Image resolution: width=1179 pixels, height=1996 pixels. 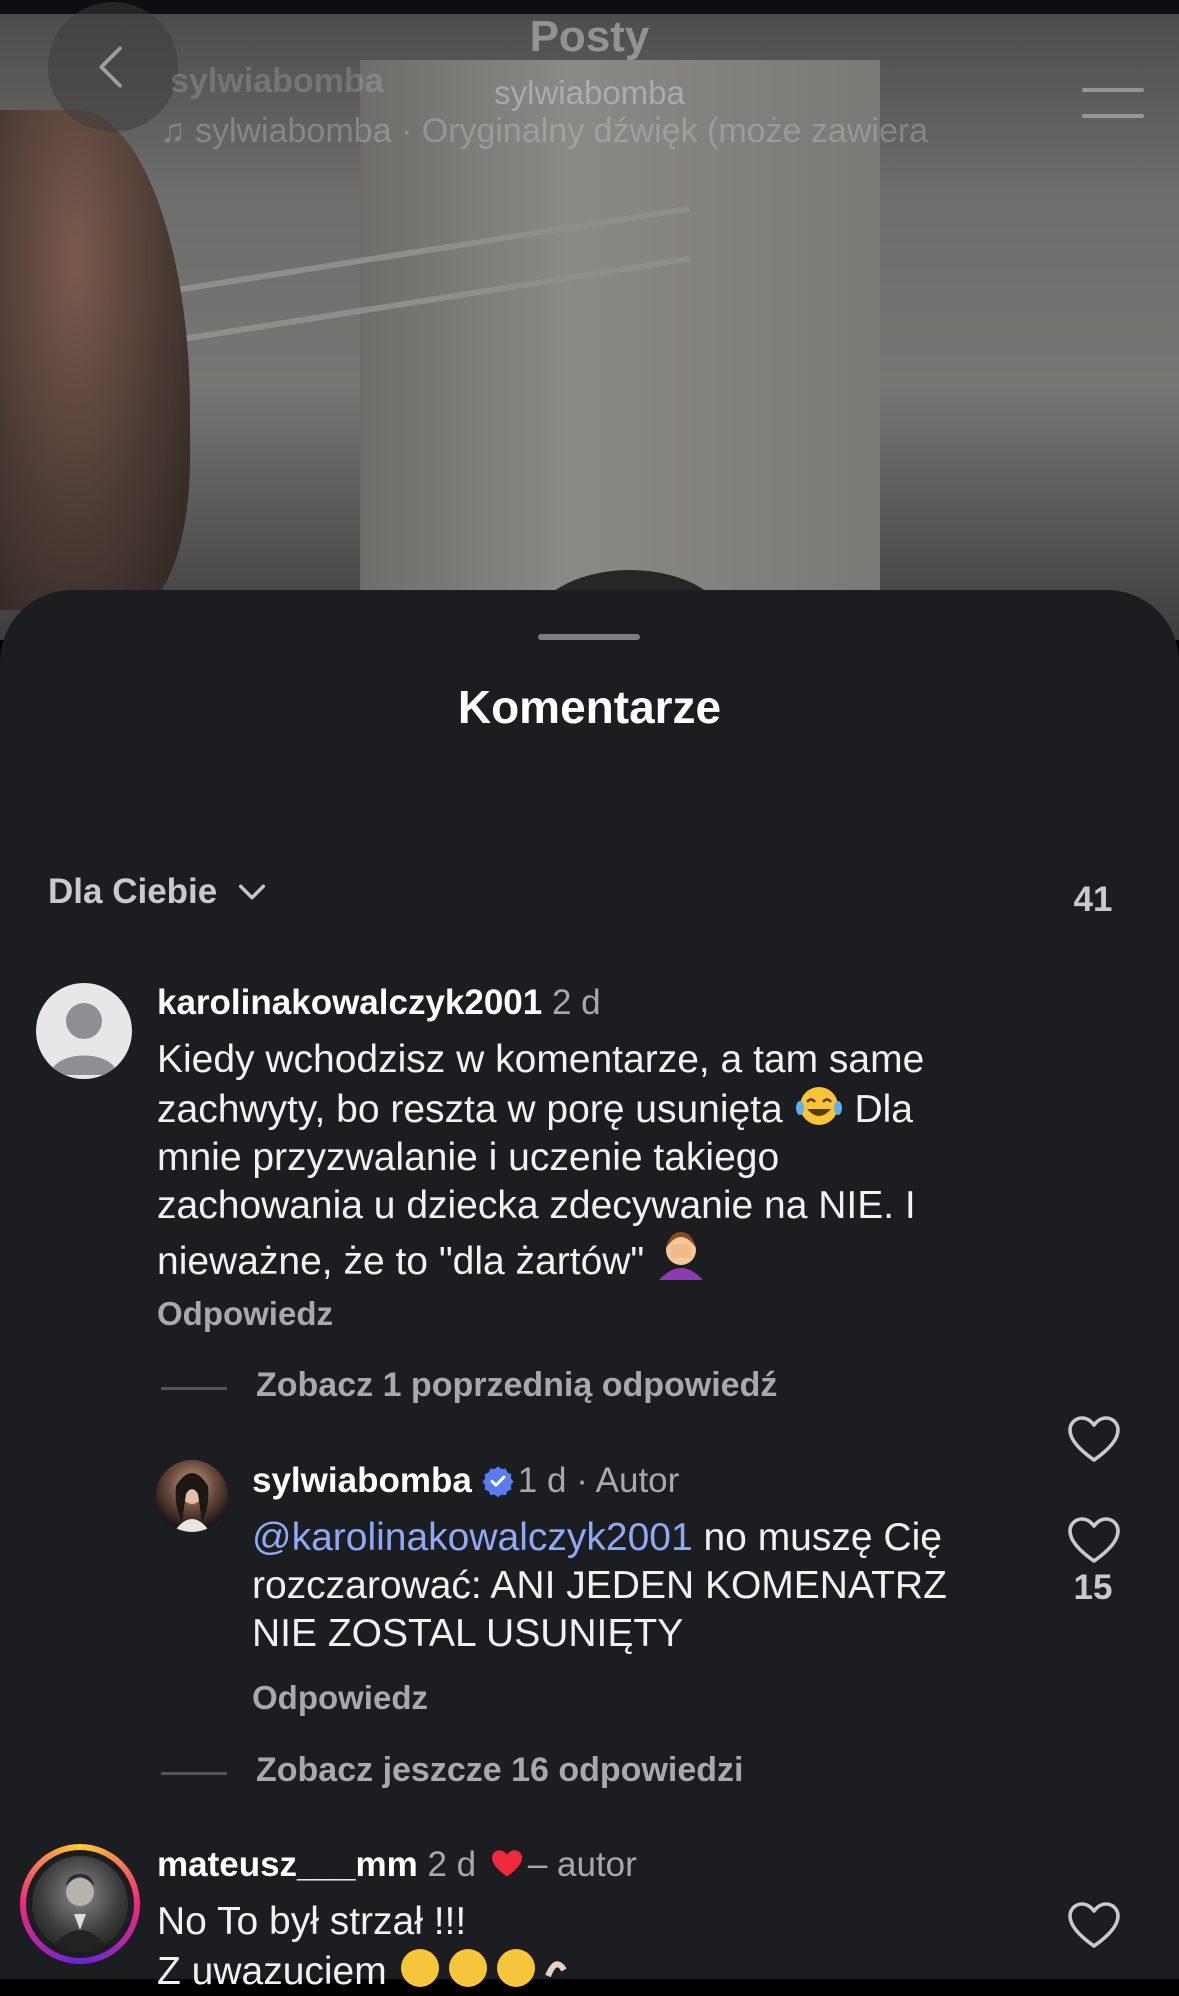 I want to click on comment-line: Z uwazuciem, so click(x=597, y=1971).